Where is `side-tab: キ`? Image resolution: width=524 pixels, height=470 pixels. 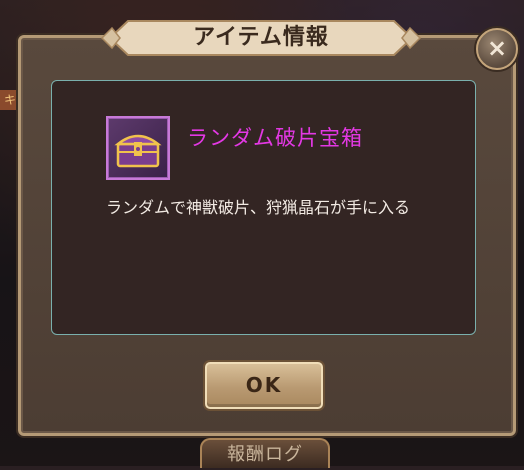 side-tab: キ is located at coordinates (10, 100).